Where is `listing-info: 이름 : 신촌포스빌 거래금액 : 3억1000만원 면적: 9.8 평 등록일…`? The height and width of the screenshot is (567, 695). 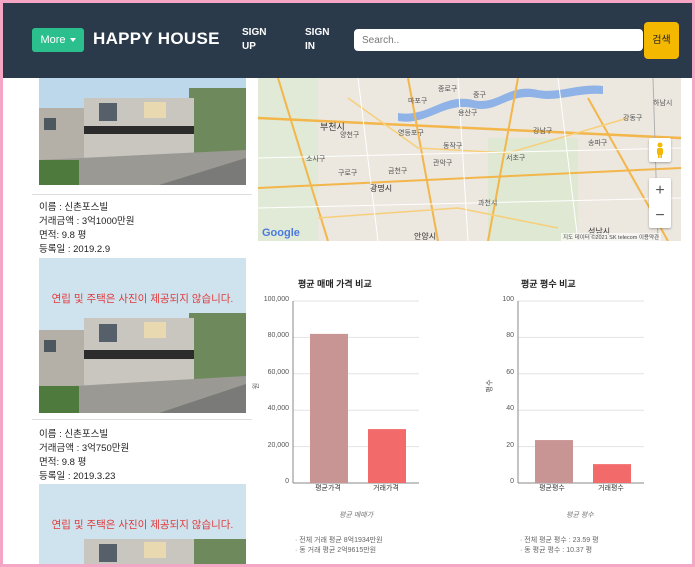
listing-info: 이름 : 신촌포스빌 거래금액 : 3억1000만원 면적: 9.8 평 등록일… is located at coordinates (87, 229).